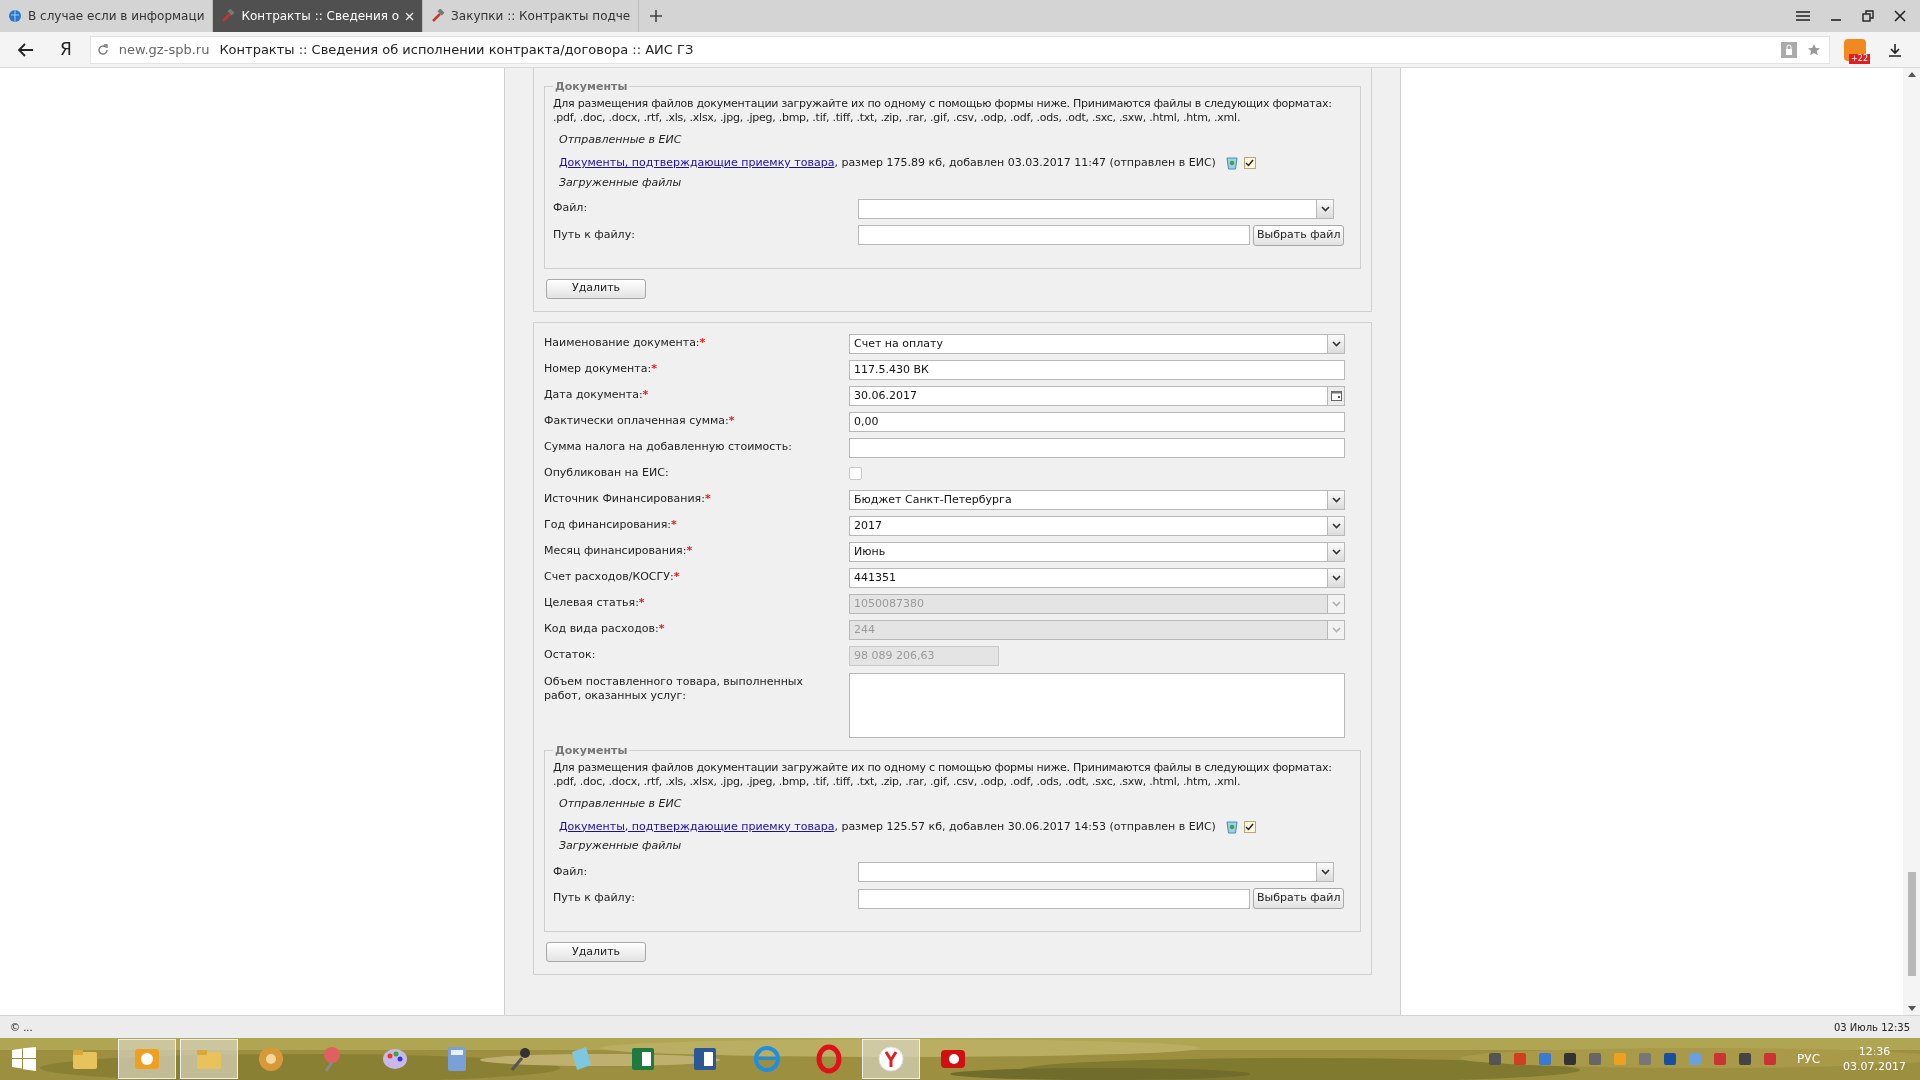 The width and height of the screenshot is (1920, 1080). What do you see at coordinates (570, 655) in the screenshot?
I see `field-label: Остаток:` at bounding box center [570, 655].